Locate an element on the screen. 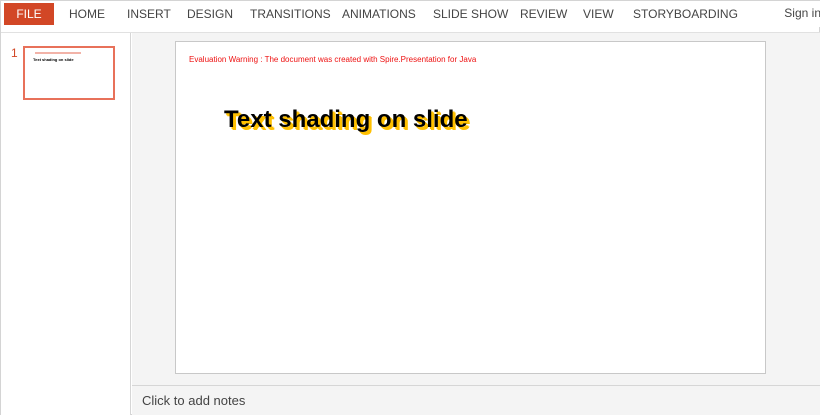 The height and width of the screenshot is (415, 820). slide-title-text: Text shading on slide is located at coordinates (346, 120).